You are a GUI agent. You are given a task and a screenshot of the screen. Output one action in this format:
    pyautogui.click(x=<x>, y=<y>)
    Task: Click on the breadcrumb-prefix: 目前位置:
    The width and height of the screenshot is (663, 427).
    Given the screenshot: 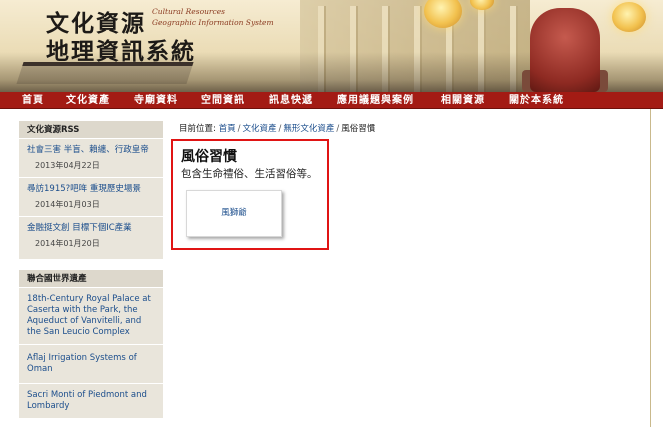 What is the action you would take?
    pyautogui.click(x=197, y=129)
    